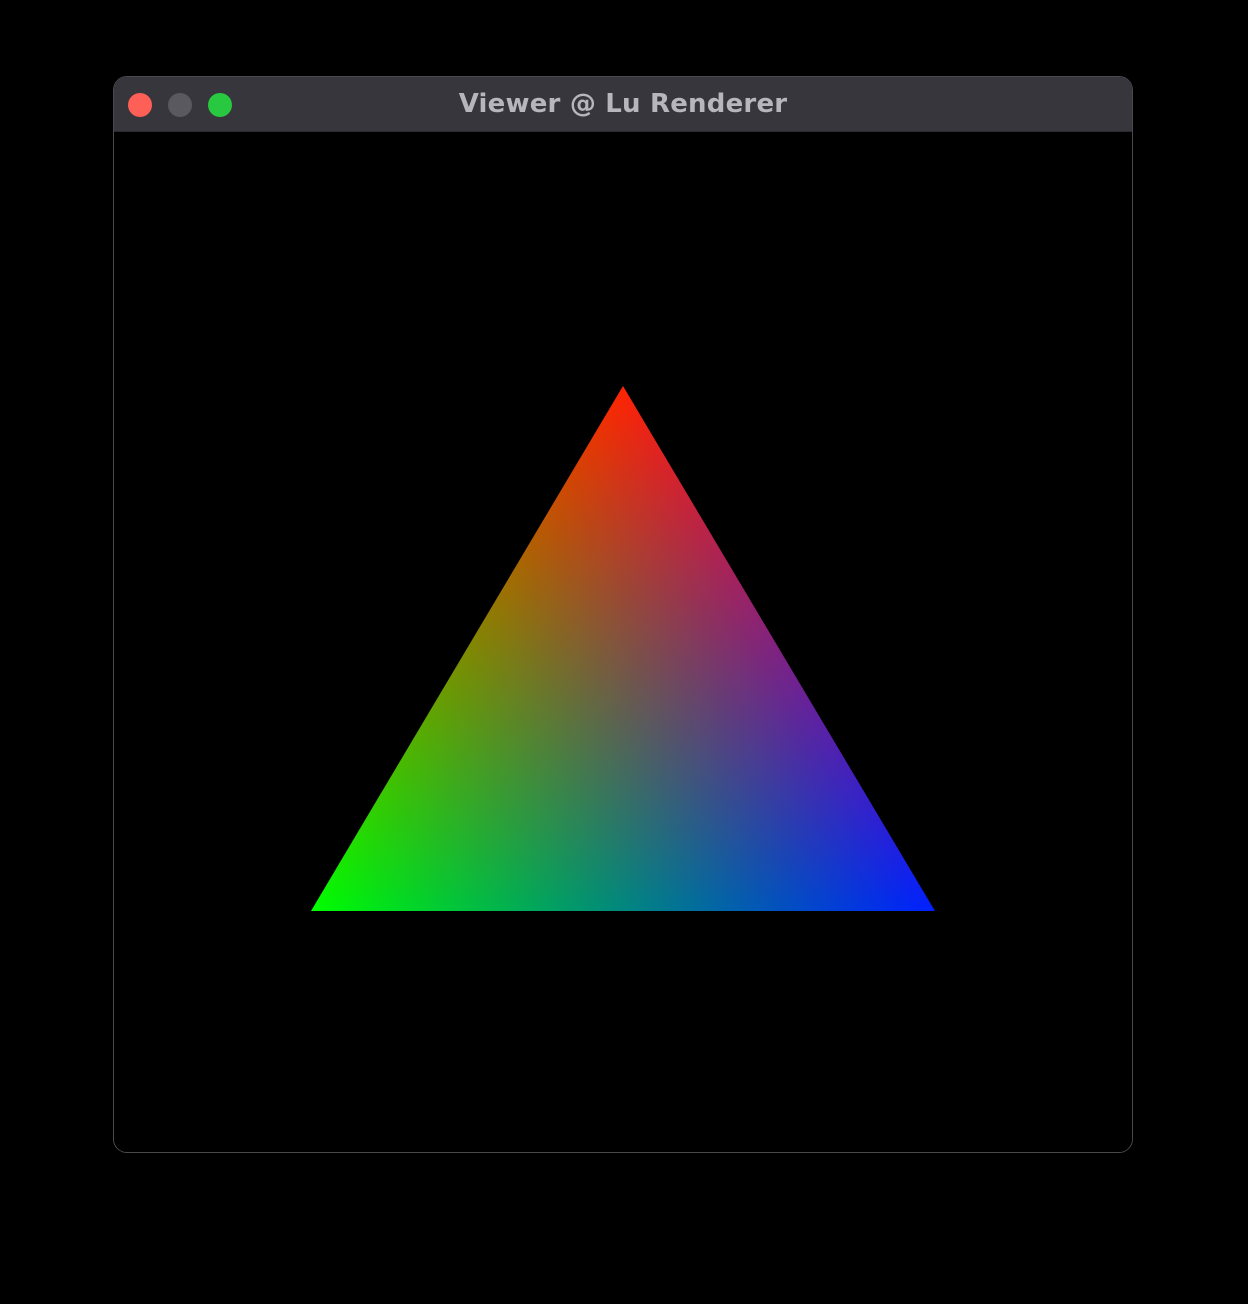 The height and width of the screenshot is (1304, 1248). I want to click on window-title: Viewer @ Lu Renderer, so click(623, 104).